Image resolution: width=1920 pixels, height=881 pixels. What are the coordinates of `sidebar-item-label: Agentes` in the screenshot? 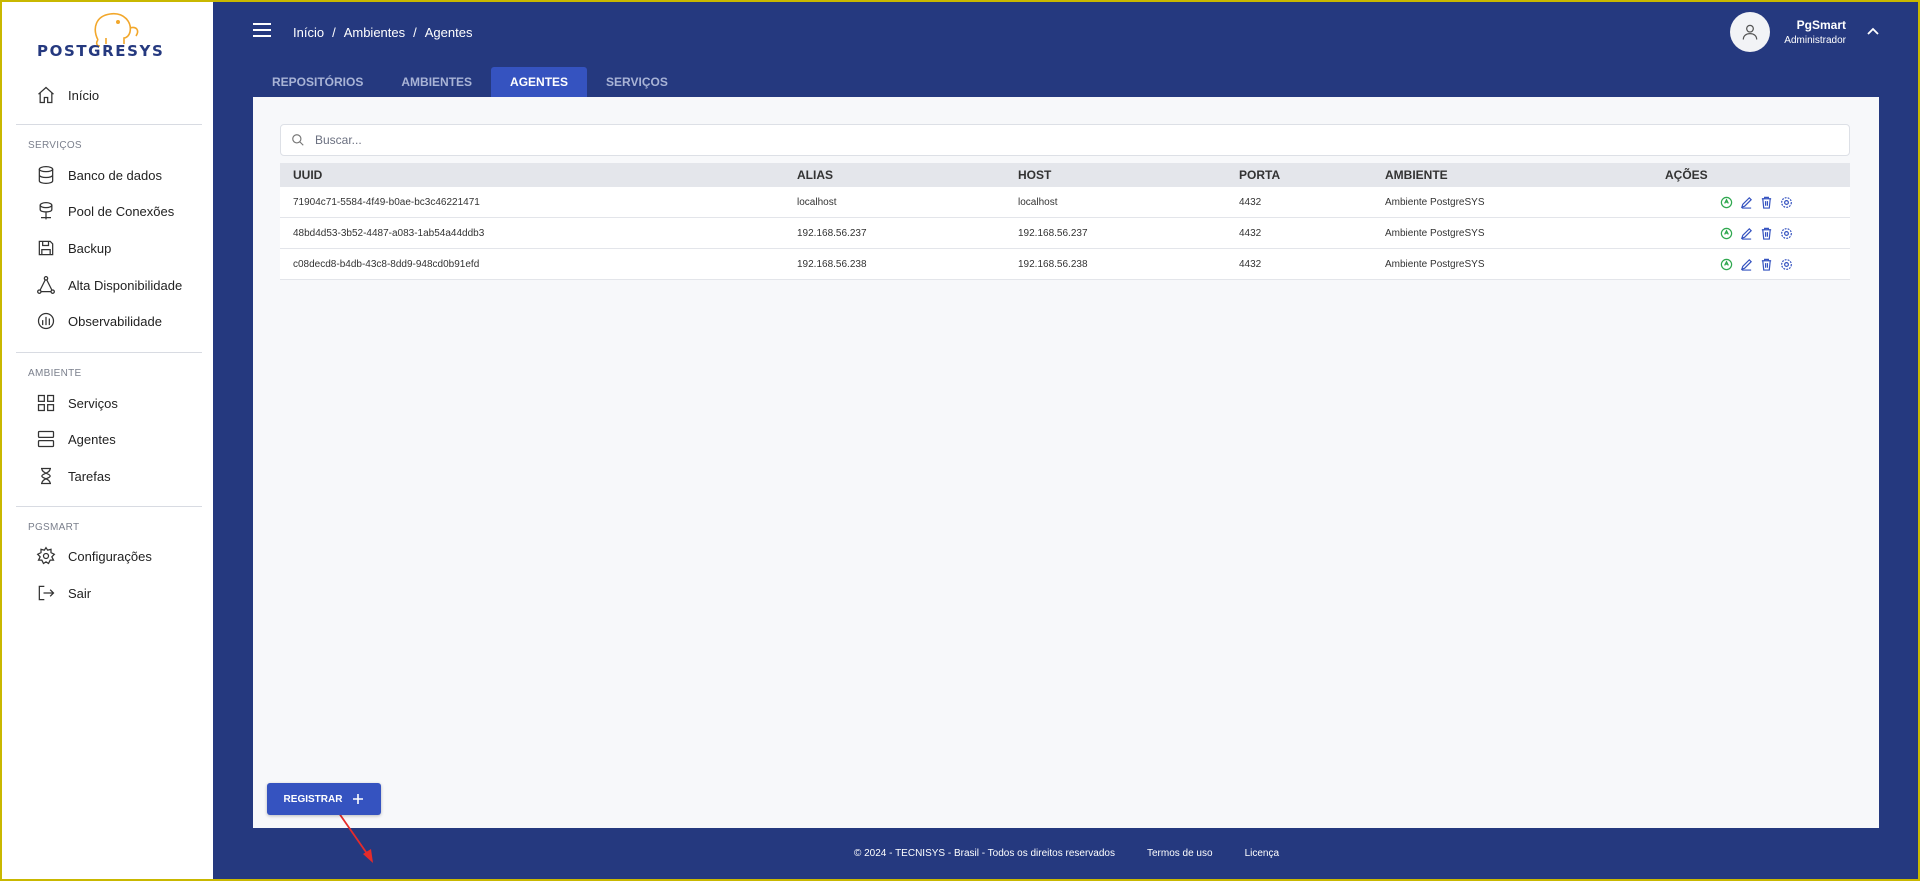 It's located at (92, 439).